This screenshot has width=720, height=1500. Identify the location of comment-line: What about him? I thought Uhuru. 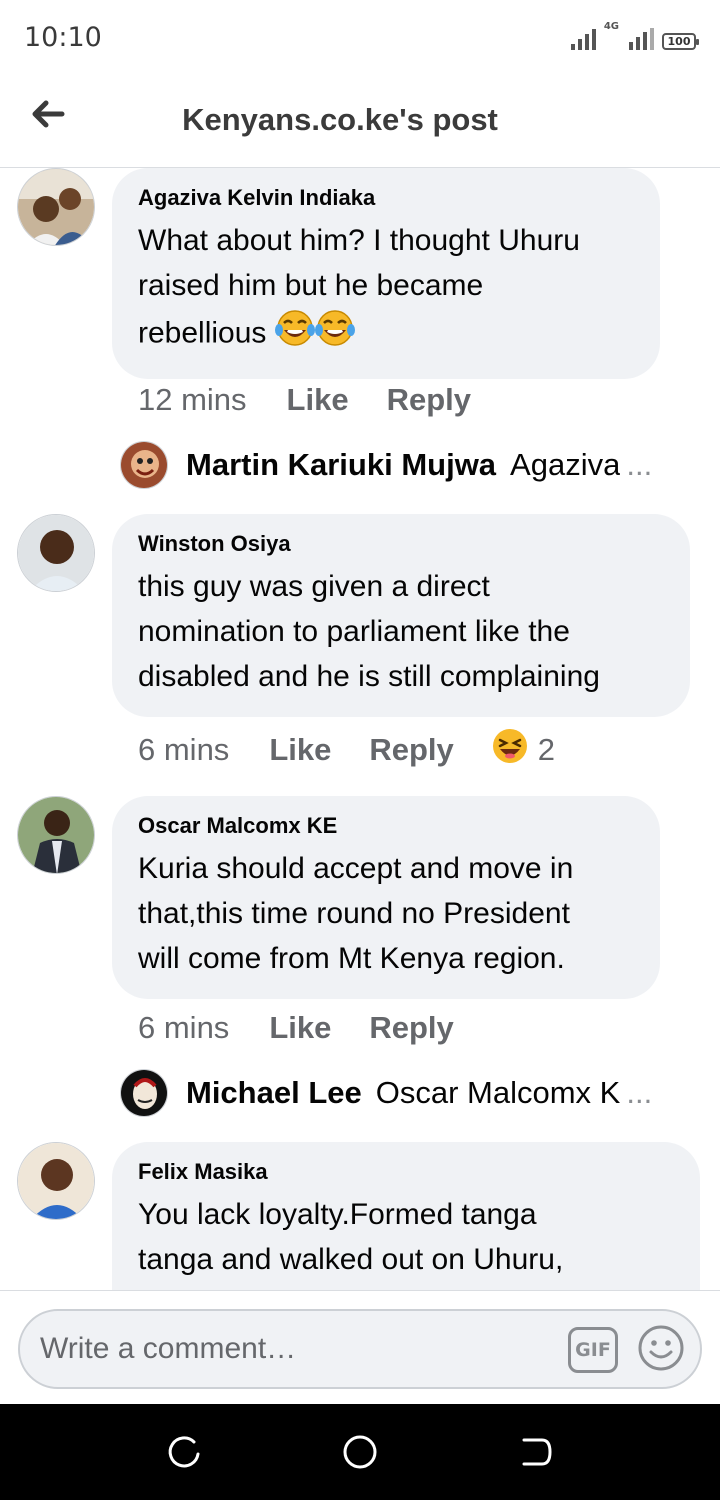
(359, 240).